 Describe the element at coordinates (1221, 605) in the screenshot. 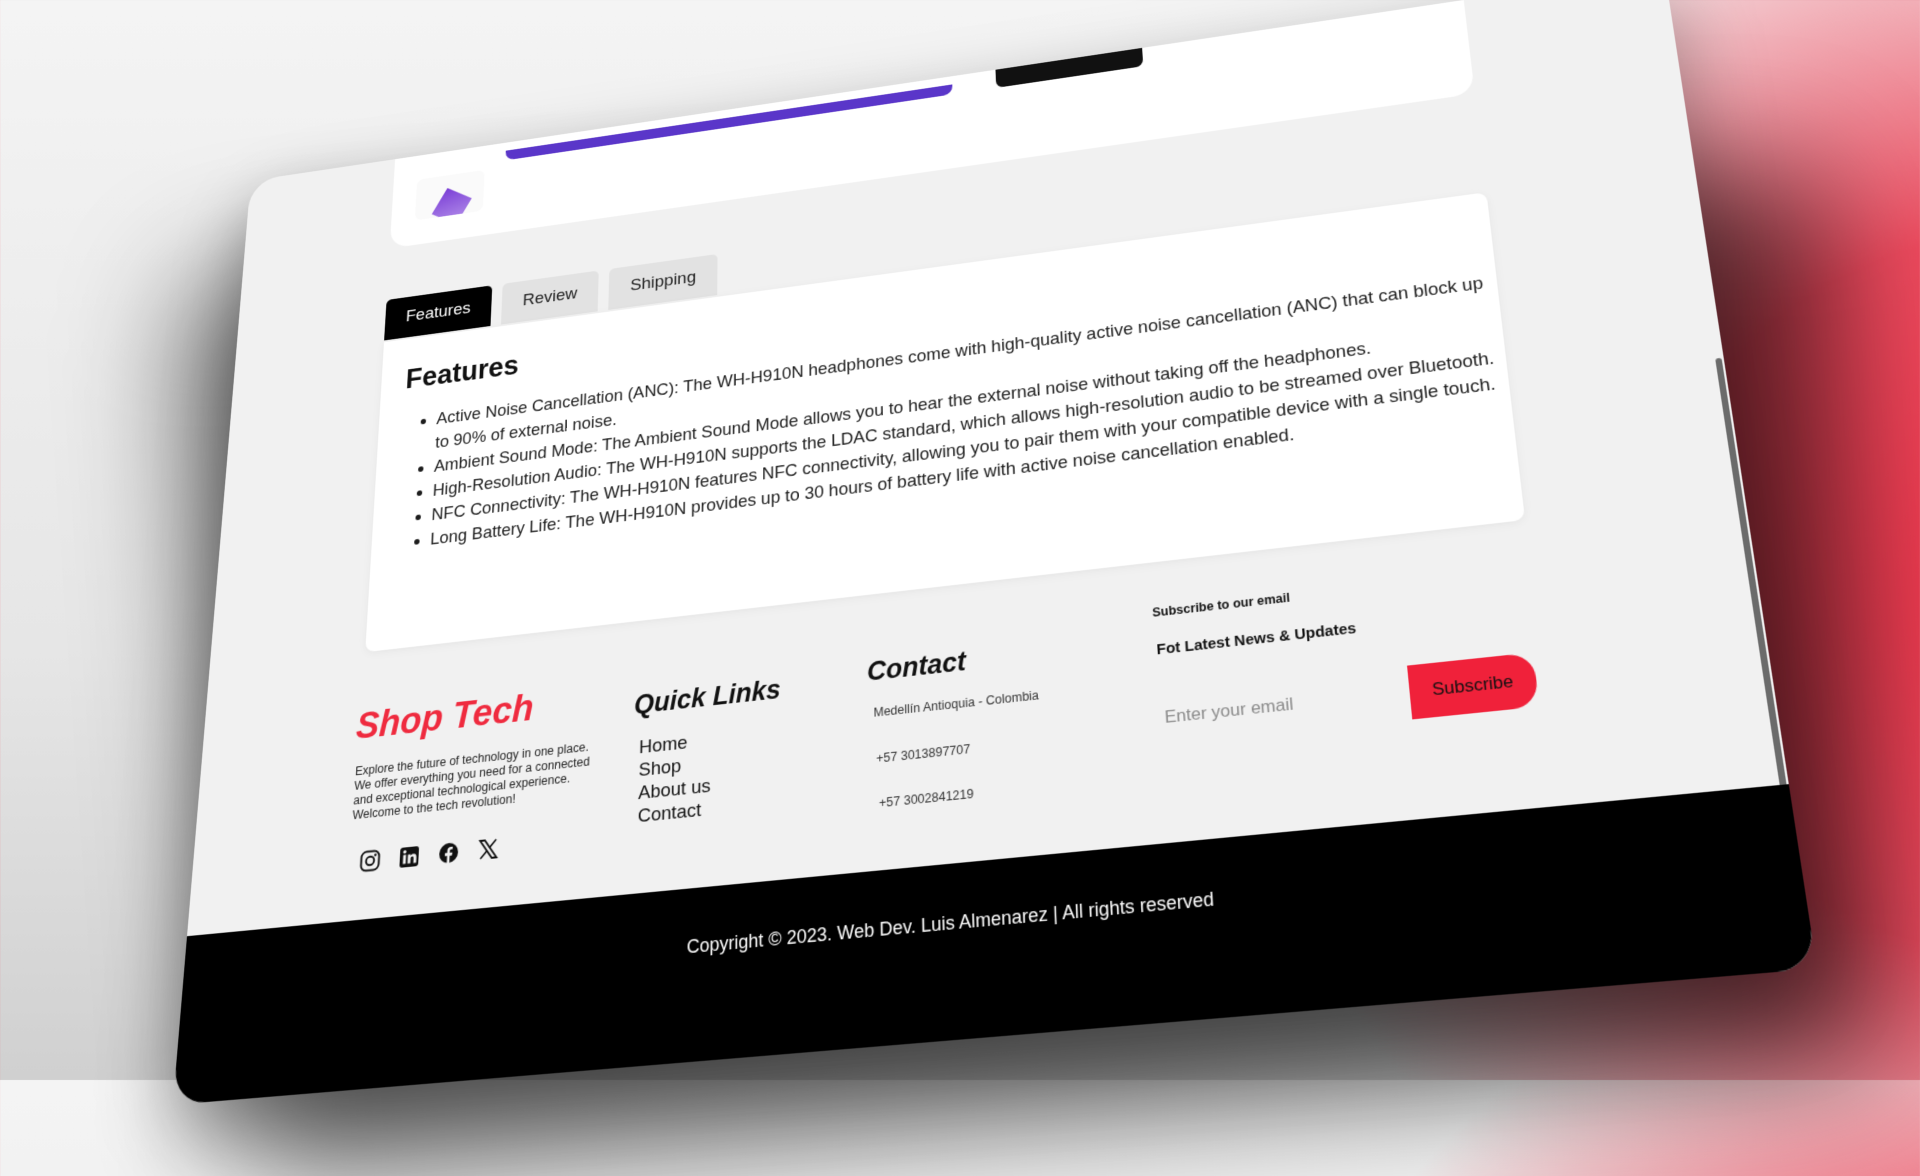

I see `subscribe-label: Subscribe to our email` at that location.